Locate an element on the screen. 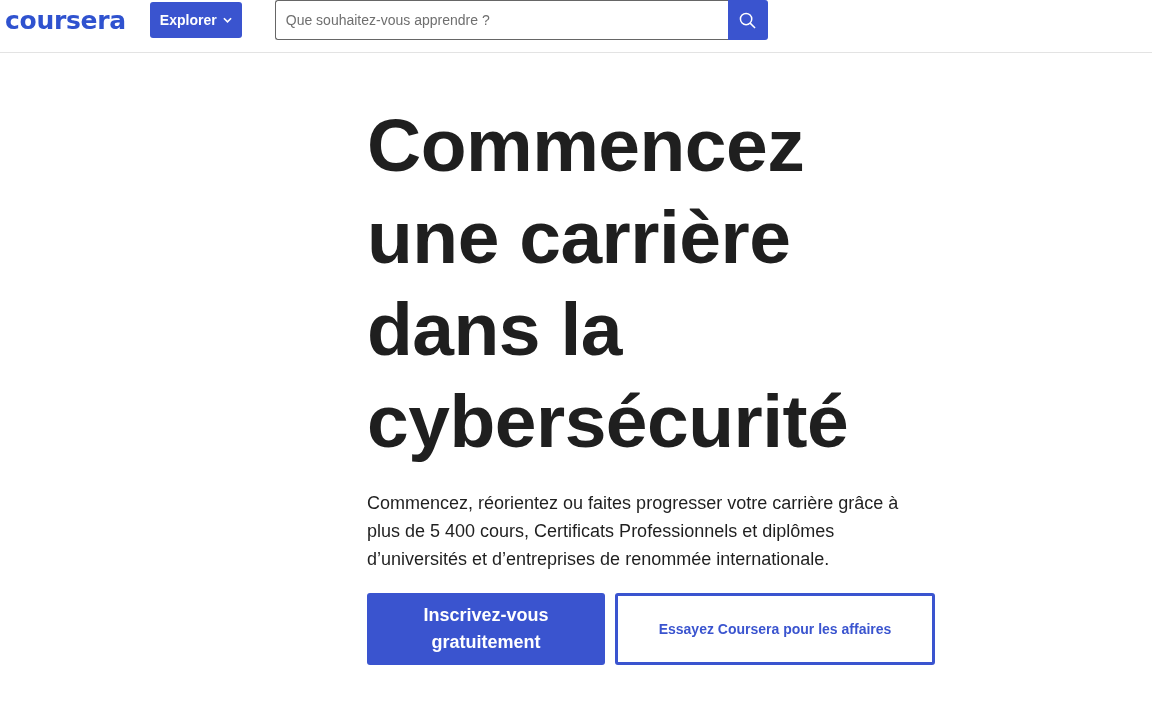 Image resolution: width=1152 pixels, height=717 pixels. search-button is located at coordinates (747, 20).